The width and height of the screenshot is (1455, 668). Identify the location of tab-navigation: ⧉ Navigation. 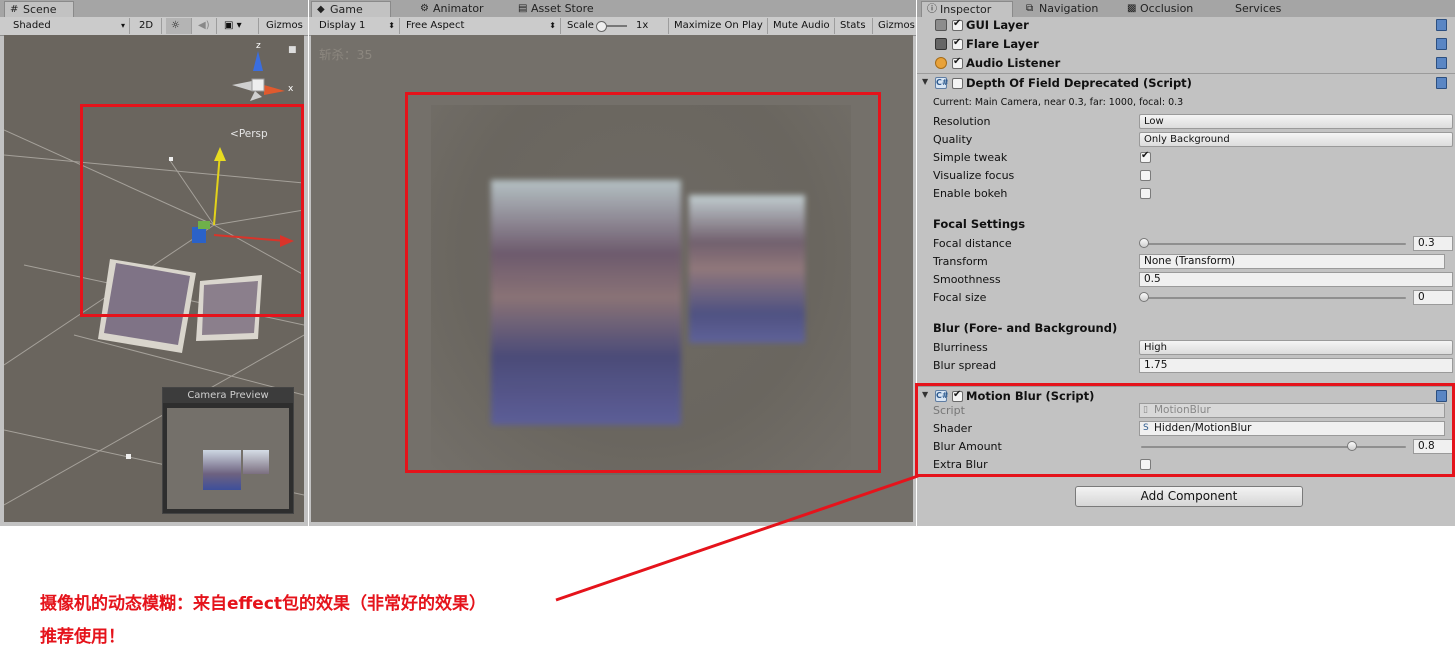
(1070, 9).